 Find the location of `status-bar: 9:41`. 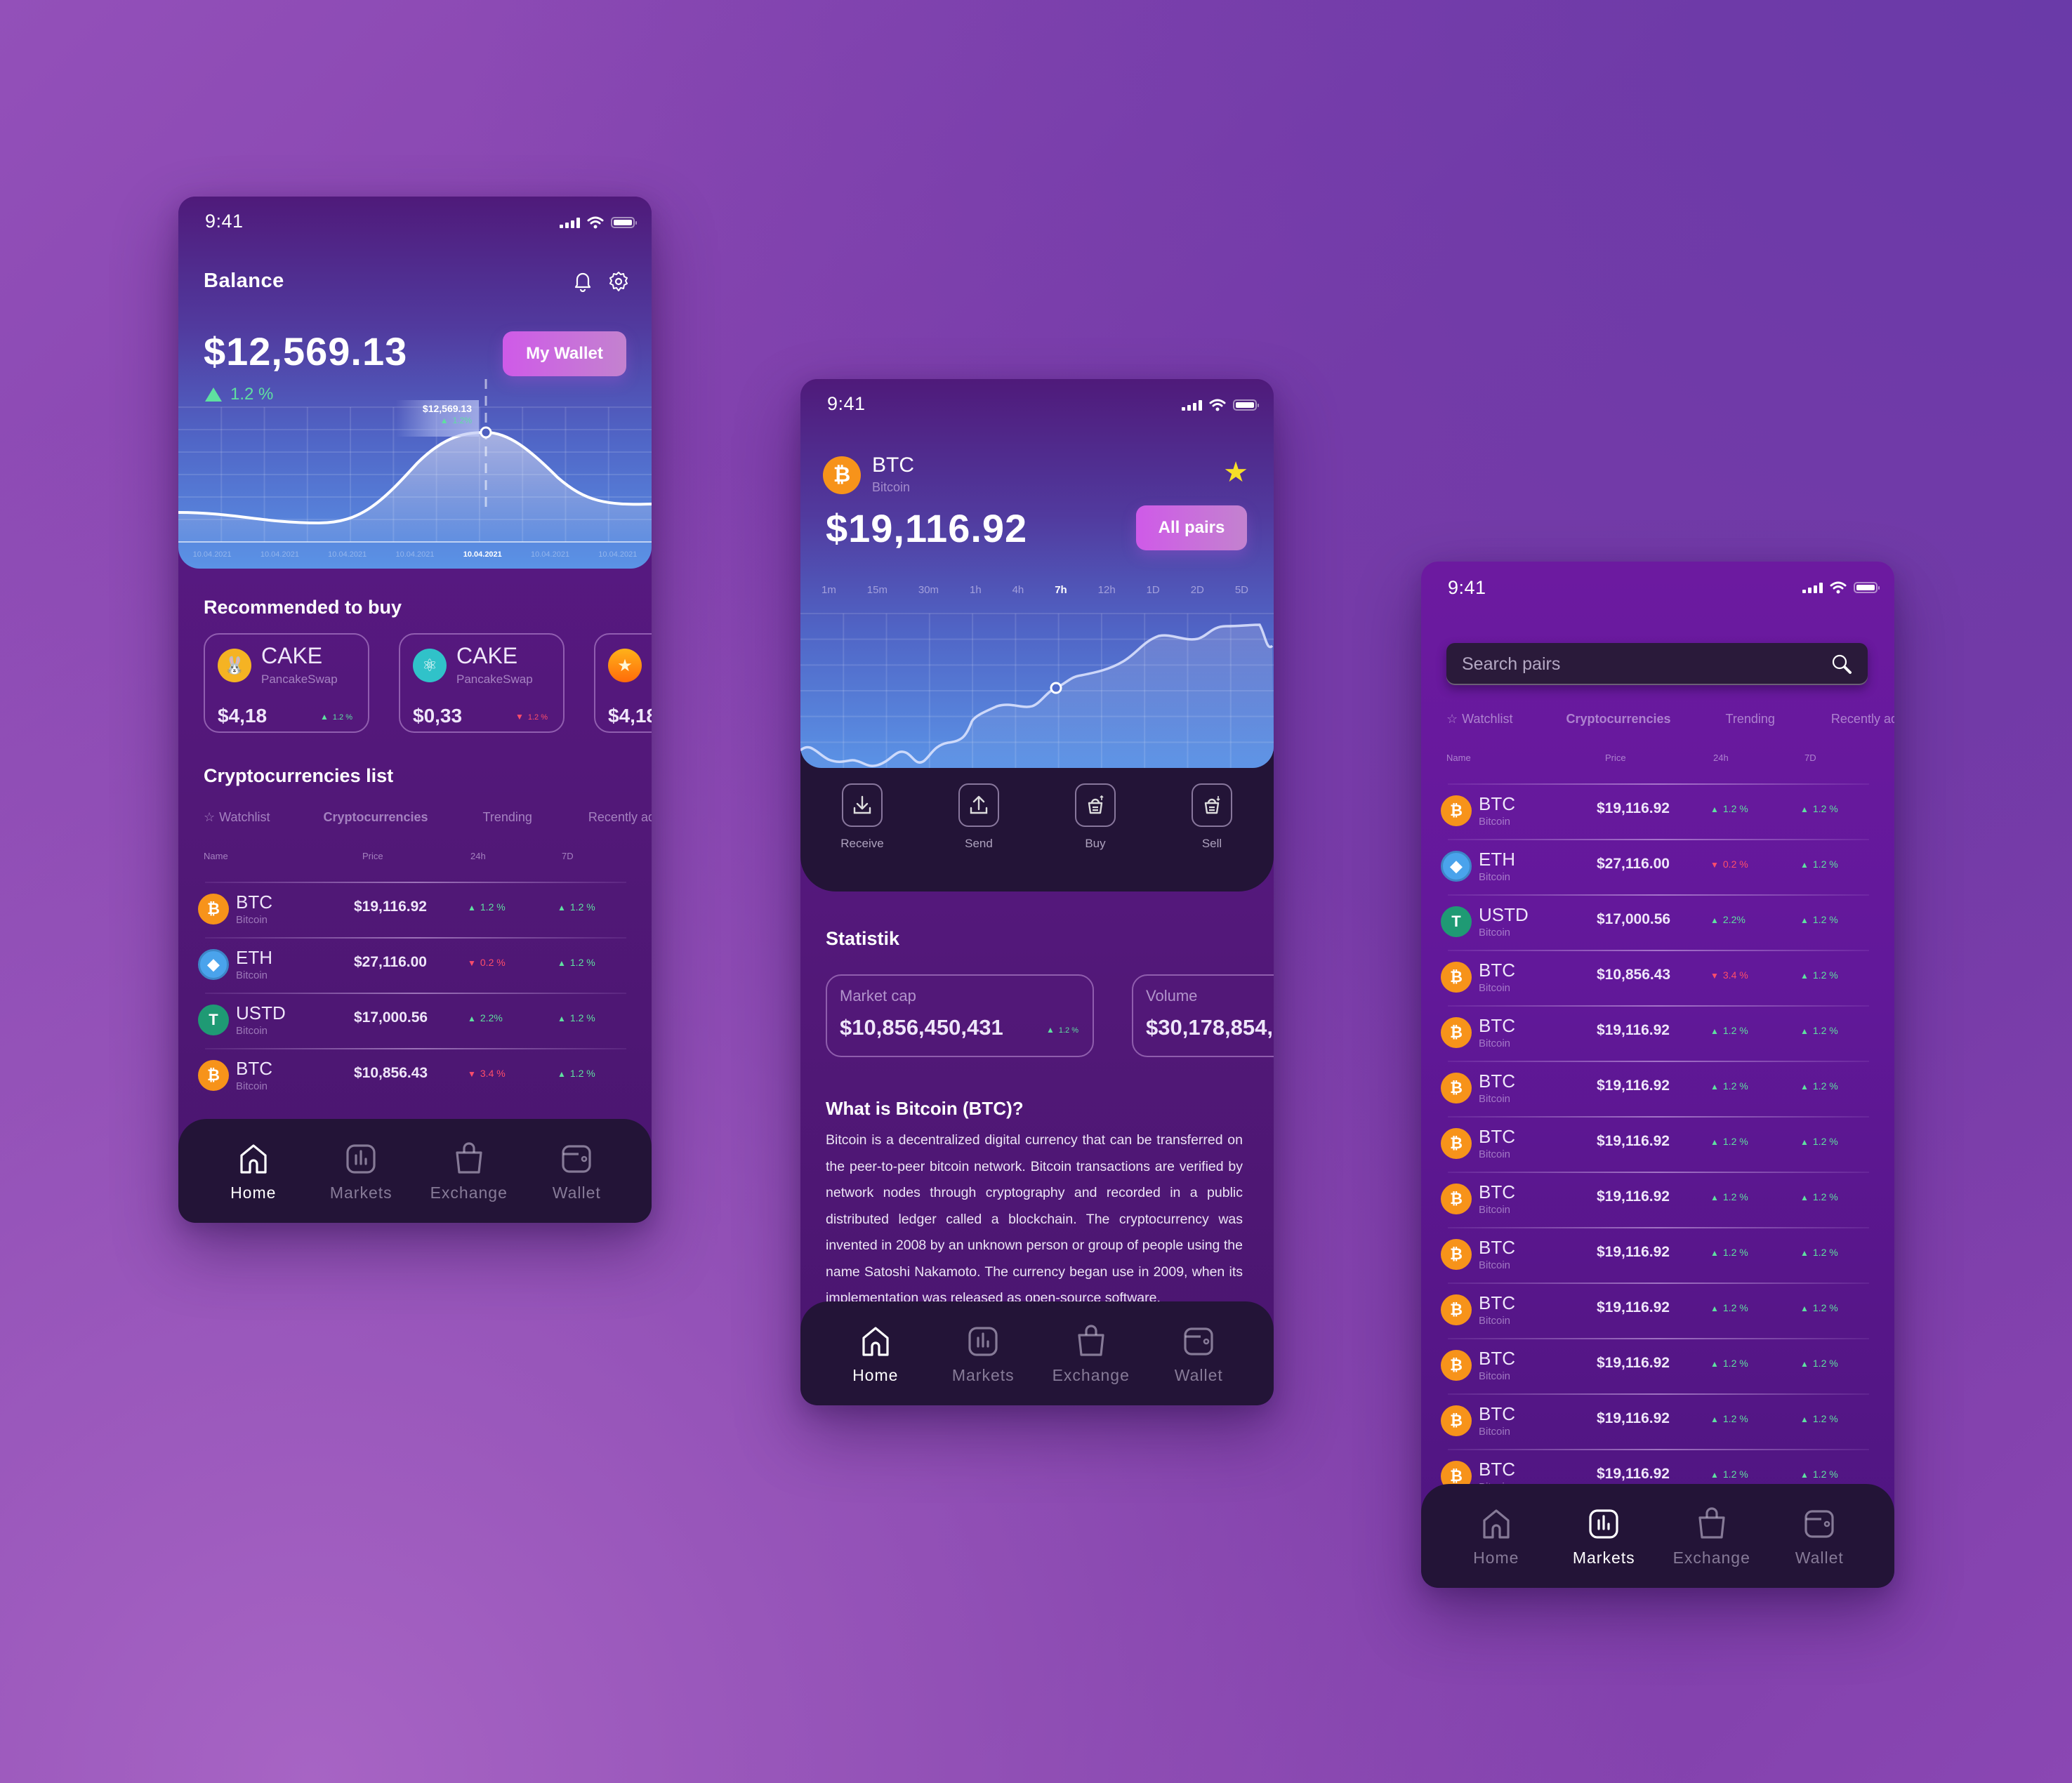

status-bar: 9:41 is located at coordinates (415, 221).